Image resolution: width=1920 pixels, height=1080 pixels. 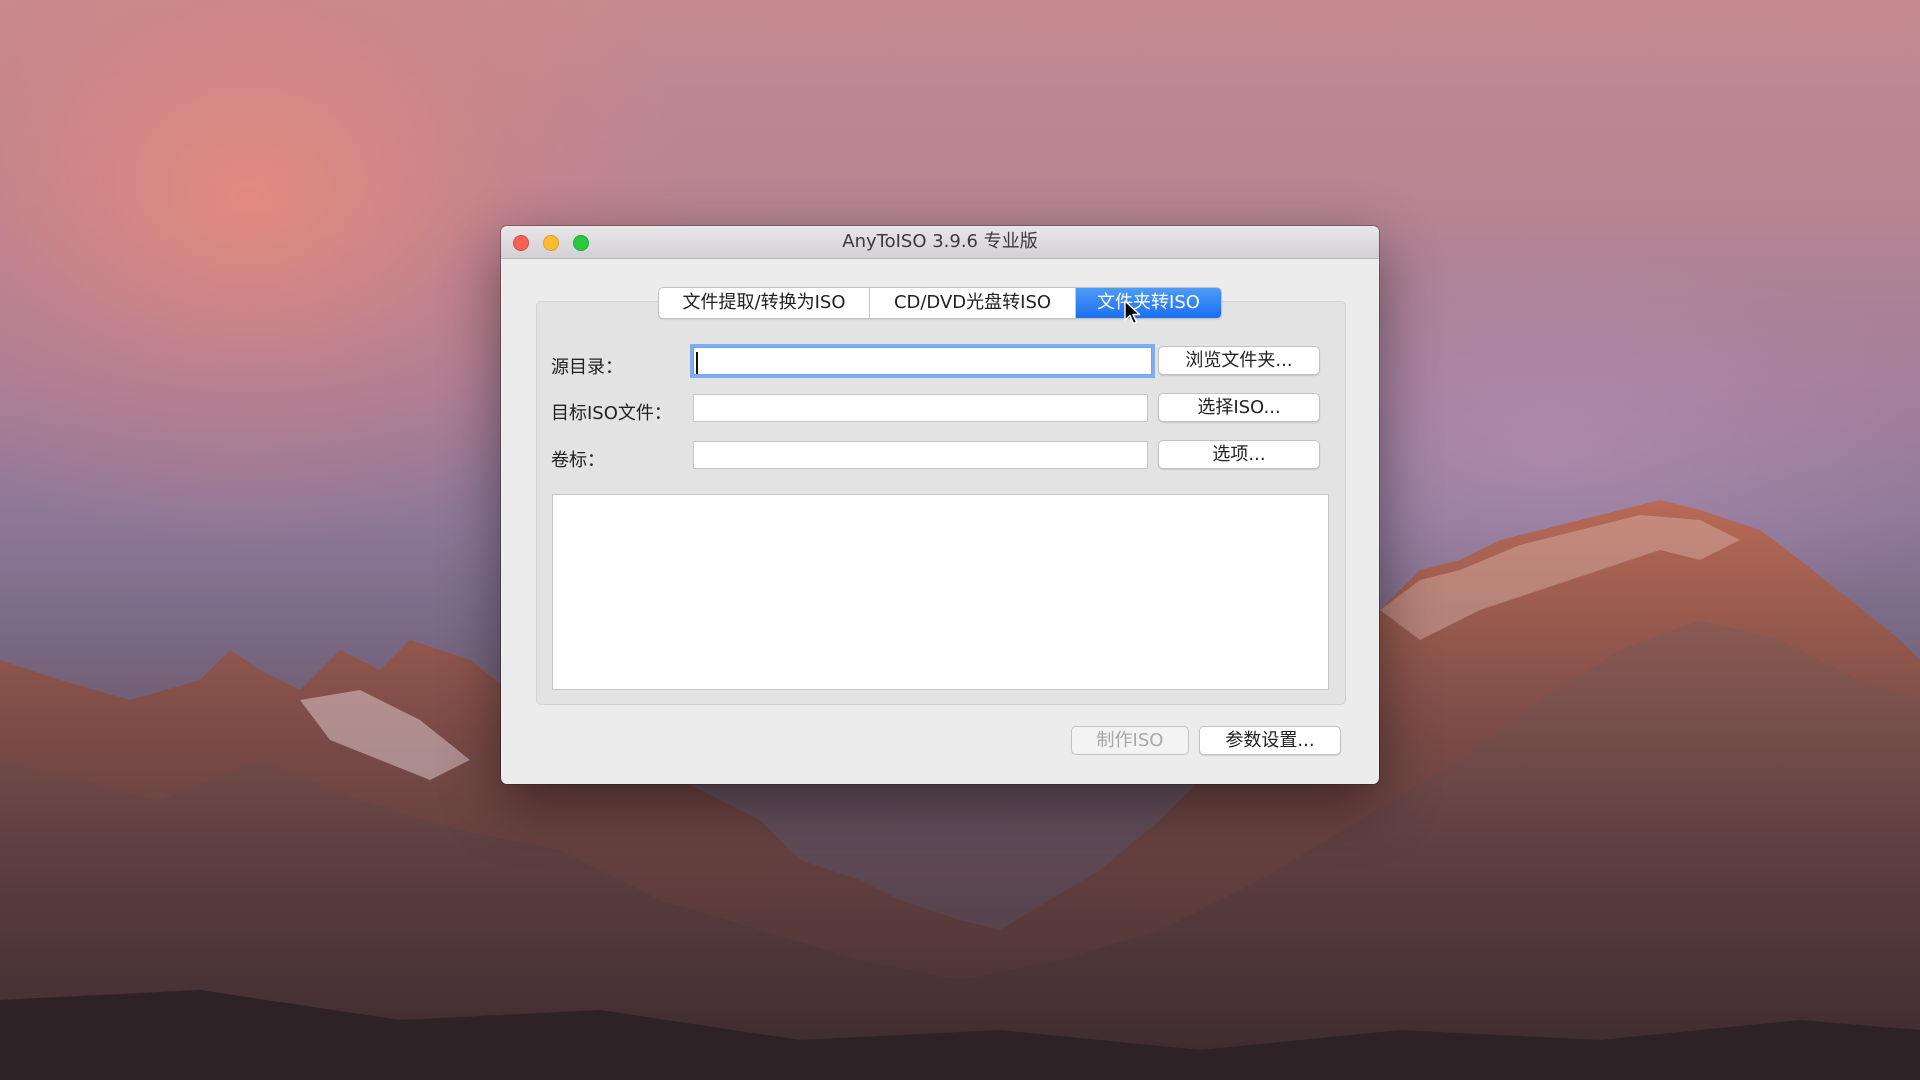 I want to click on volume-label: 卷标：, so click(x=578, y=460).